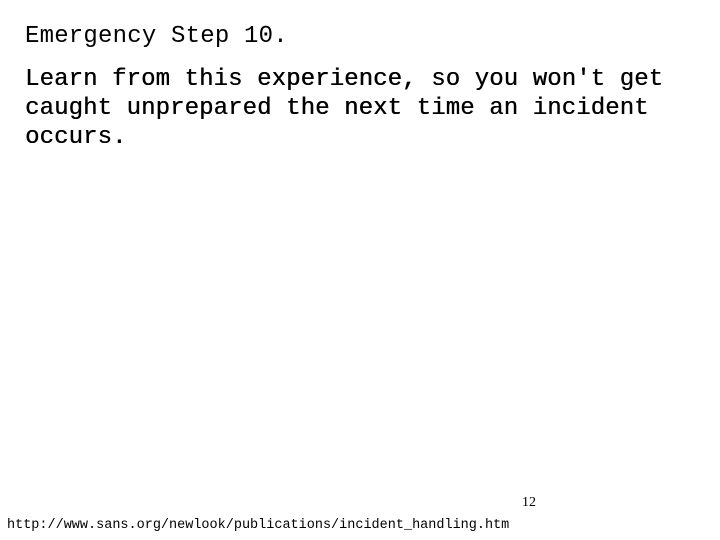 The height and width of the screenshot is (540, 720). Describe the element at coordinates (76, 137) in the screenshot. I see `body-line: occurs.` at that location.